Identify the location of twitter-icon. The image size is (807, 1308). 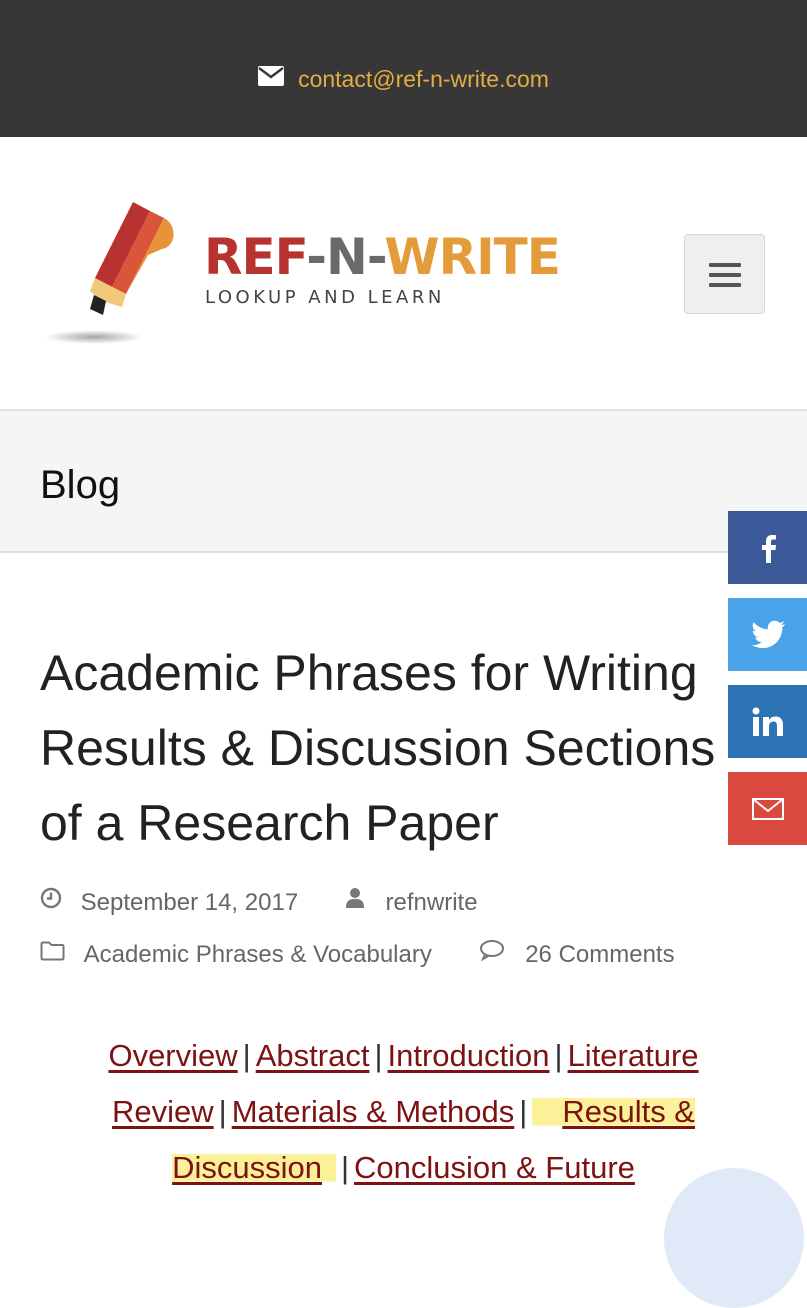
(768, 634).